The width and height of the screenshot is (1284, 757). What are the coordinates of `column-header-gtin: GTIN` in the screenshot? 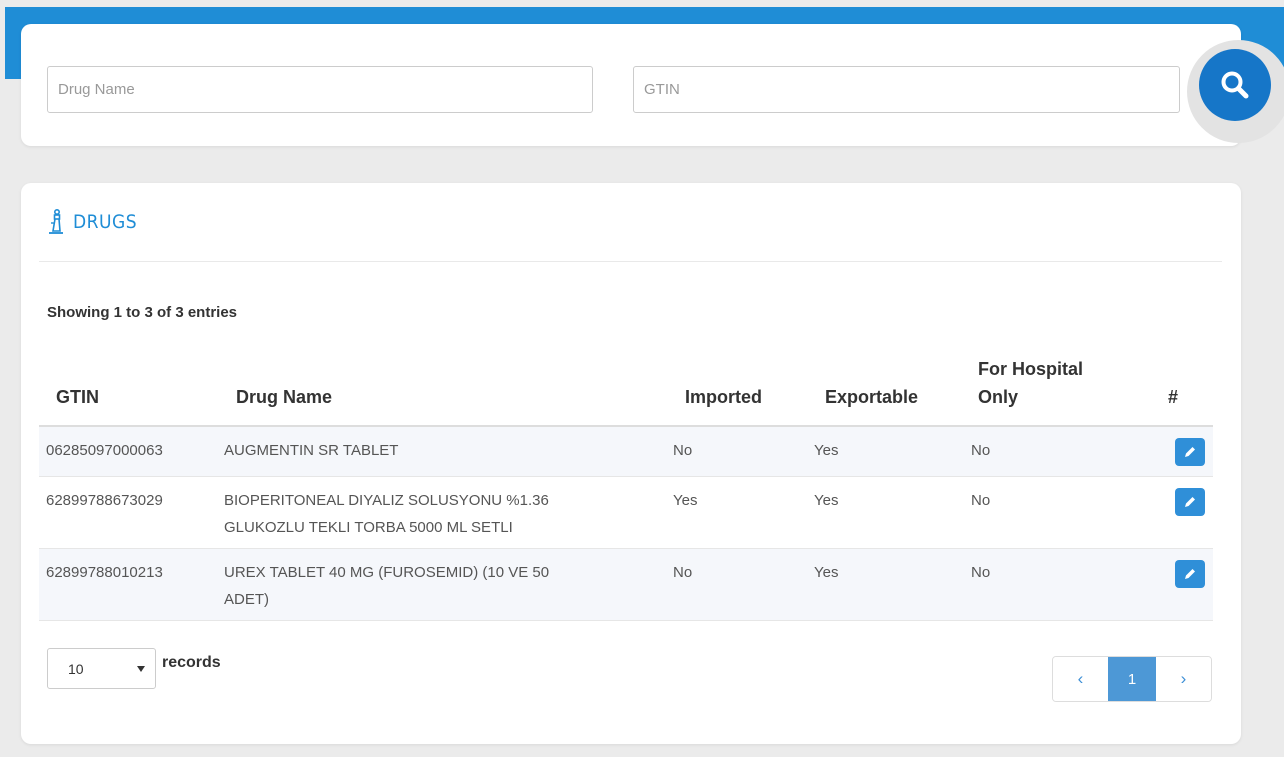 It's located at (129, 391).